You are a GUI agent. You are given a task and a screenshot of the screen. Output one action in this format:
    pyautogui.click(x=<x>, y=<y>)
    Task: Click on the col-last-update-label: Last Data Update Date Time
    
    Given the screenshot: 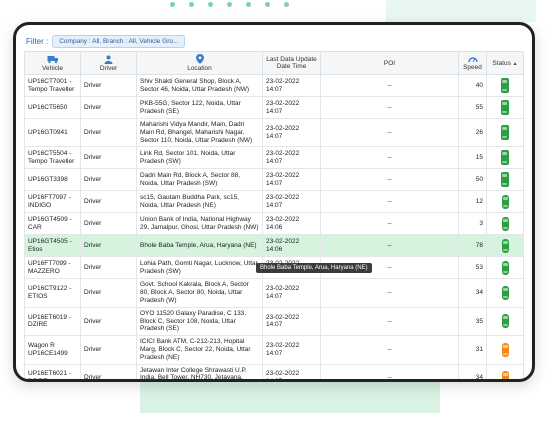 What is the action you would take?
    pyautogui.click(x=291, y=63)
    